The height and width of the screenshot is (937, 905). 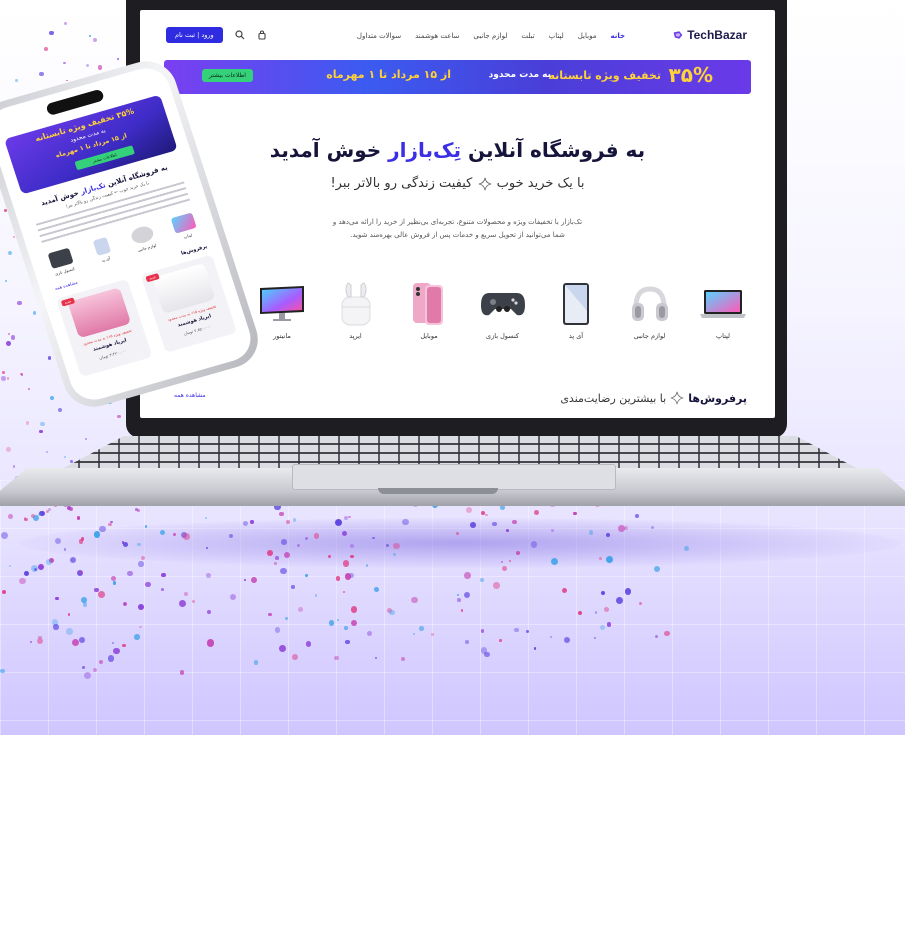 I want to click on nav-link-mobile: موبایل, so click(x=587, y=36).